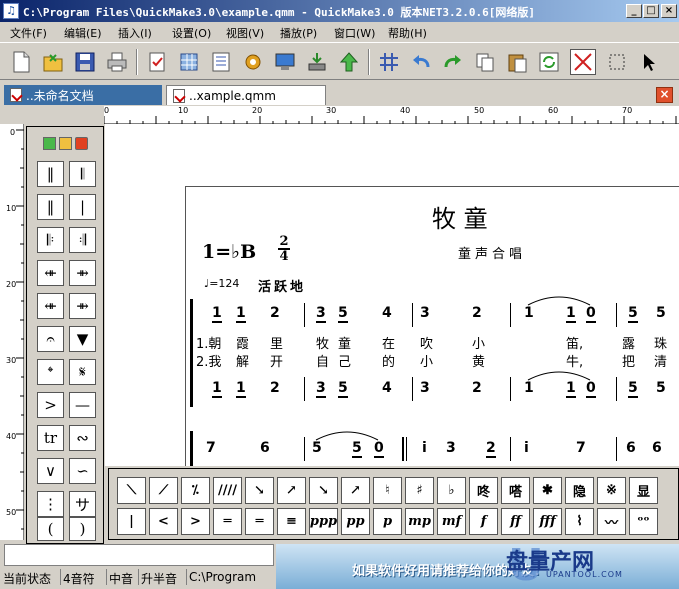 Image resolution: width=679 pixels, height=589 pixels. Describe the element at coordinates (81, 143) in the screenshot. I see `power-icon` at that location.